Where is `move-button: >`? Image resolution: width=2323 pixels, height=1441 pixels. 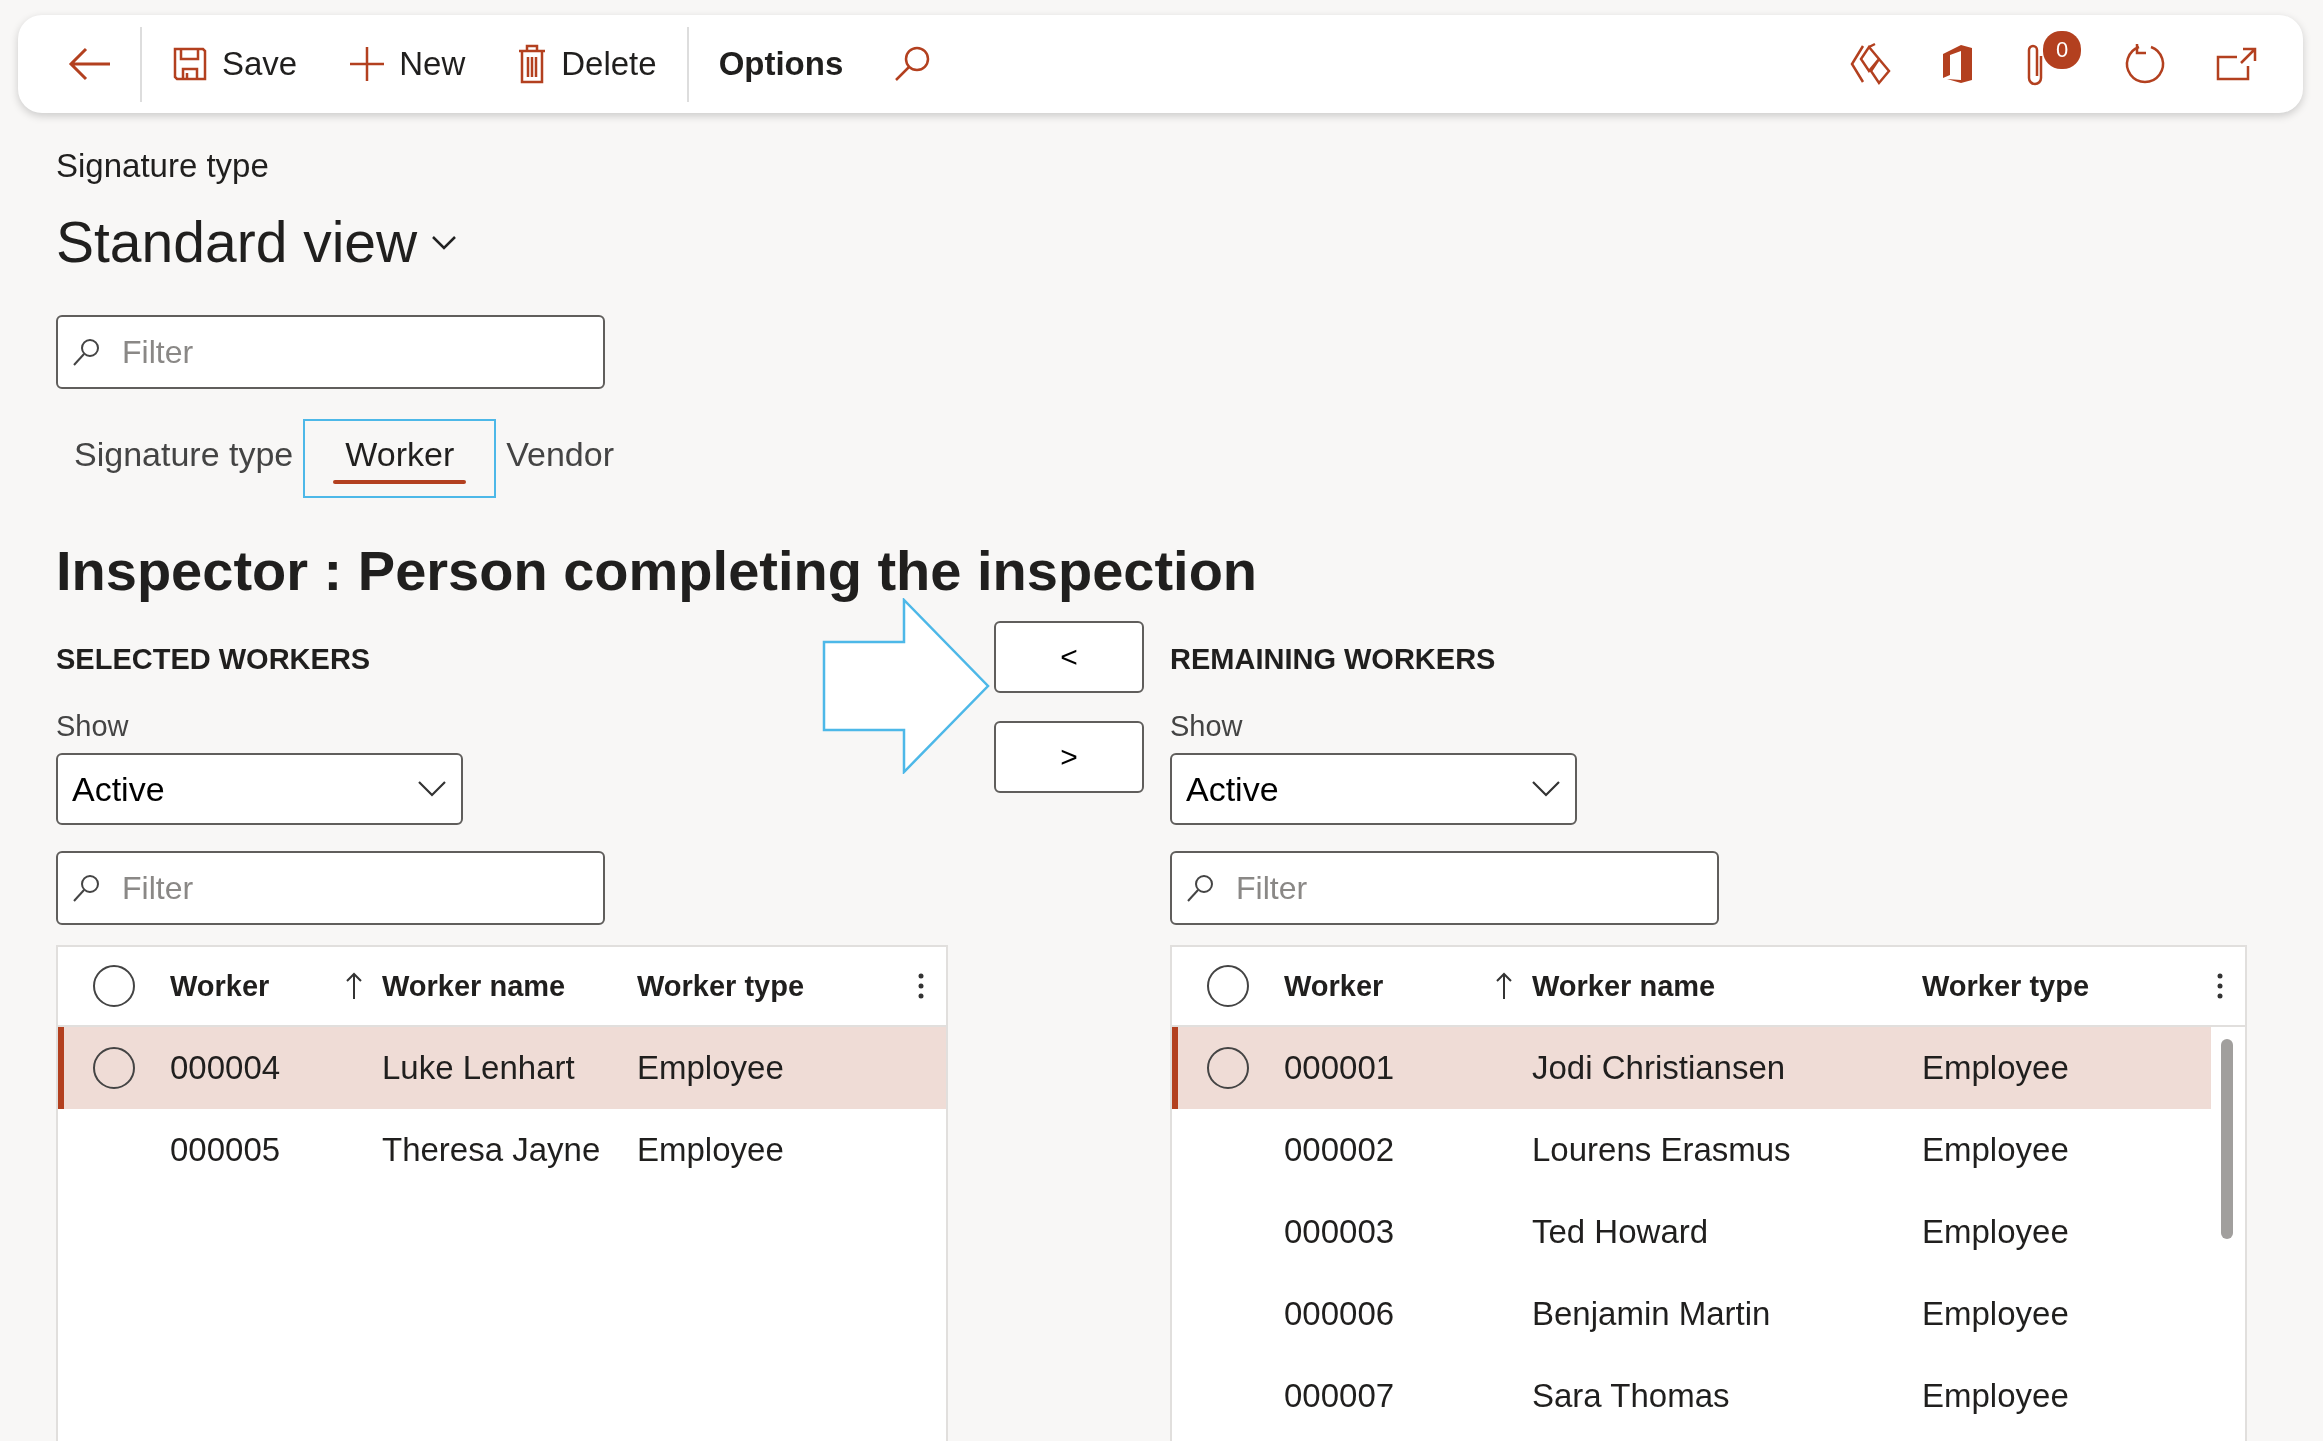 move-button: > is located at coordinates (1069, 757).